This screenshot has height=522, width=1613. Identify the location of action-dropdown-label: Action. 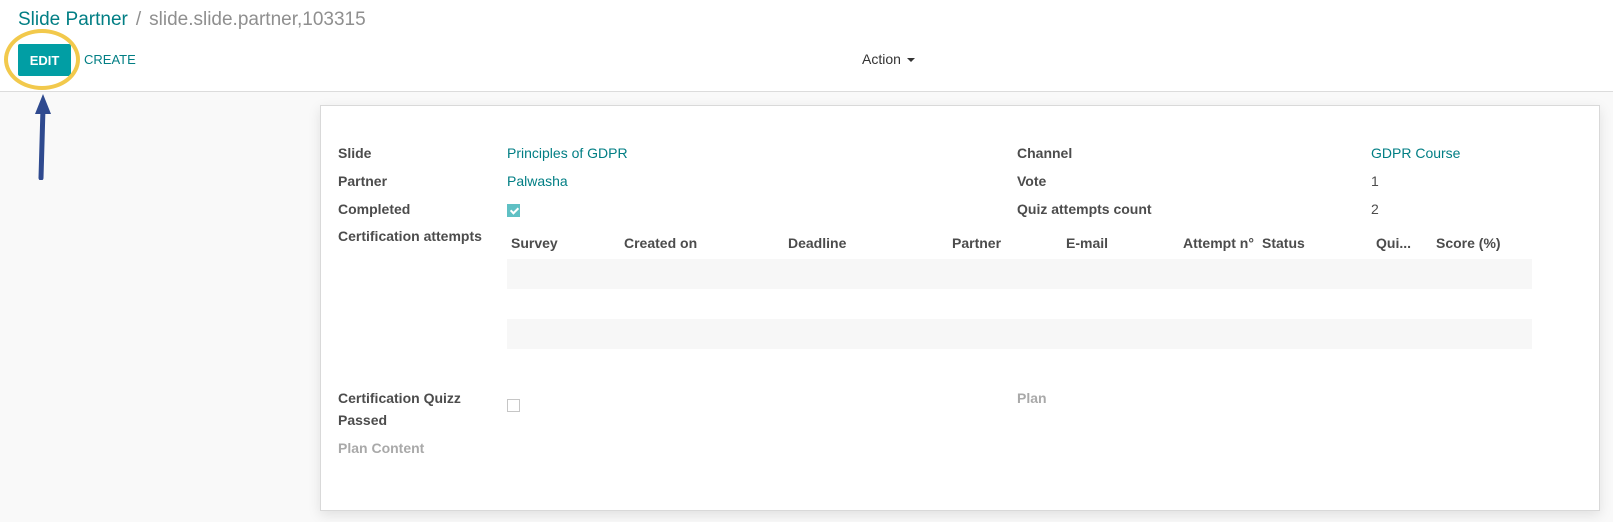
(881, 59).